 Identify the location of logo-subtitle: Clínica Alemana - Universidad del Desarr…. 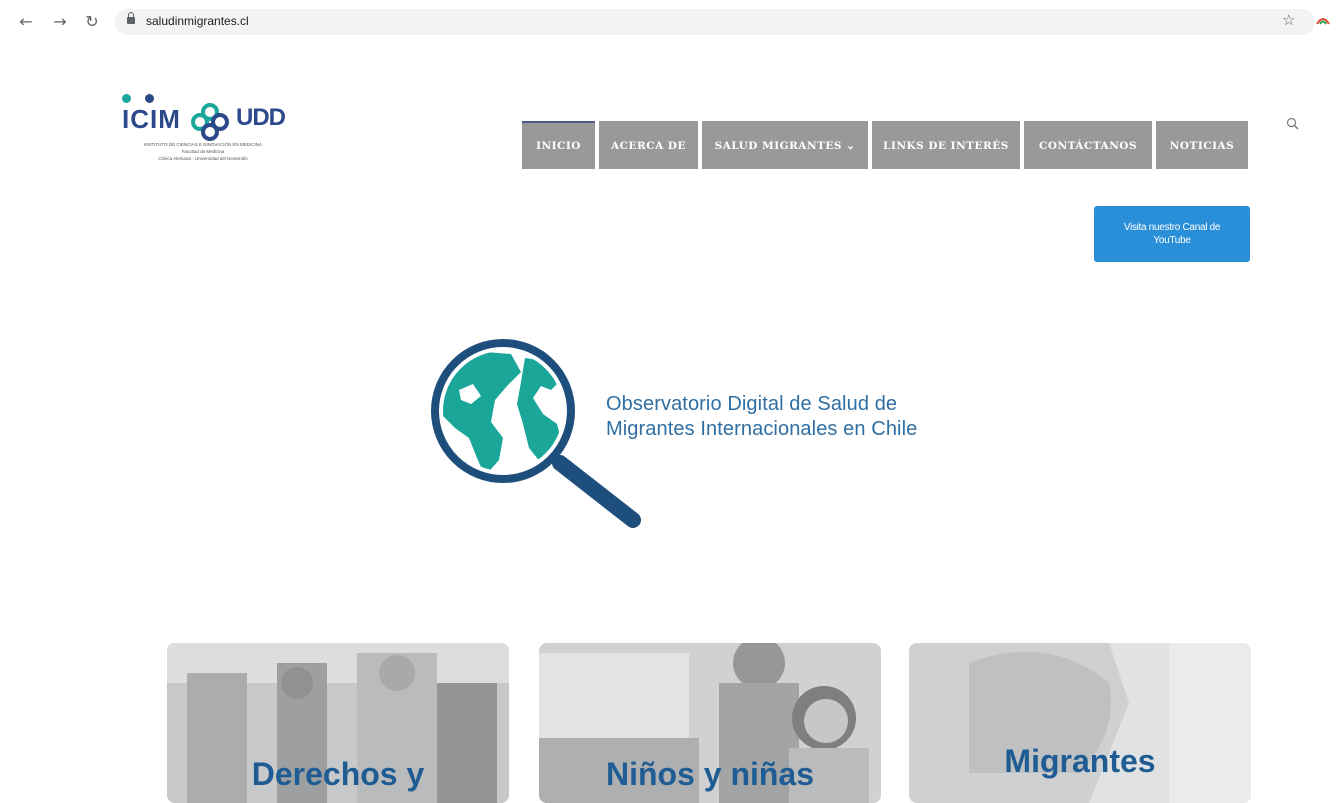
(203, 158).